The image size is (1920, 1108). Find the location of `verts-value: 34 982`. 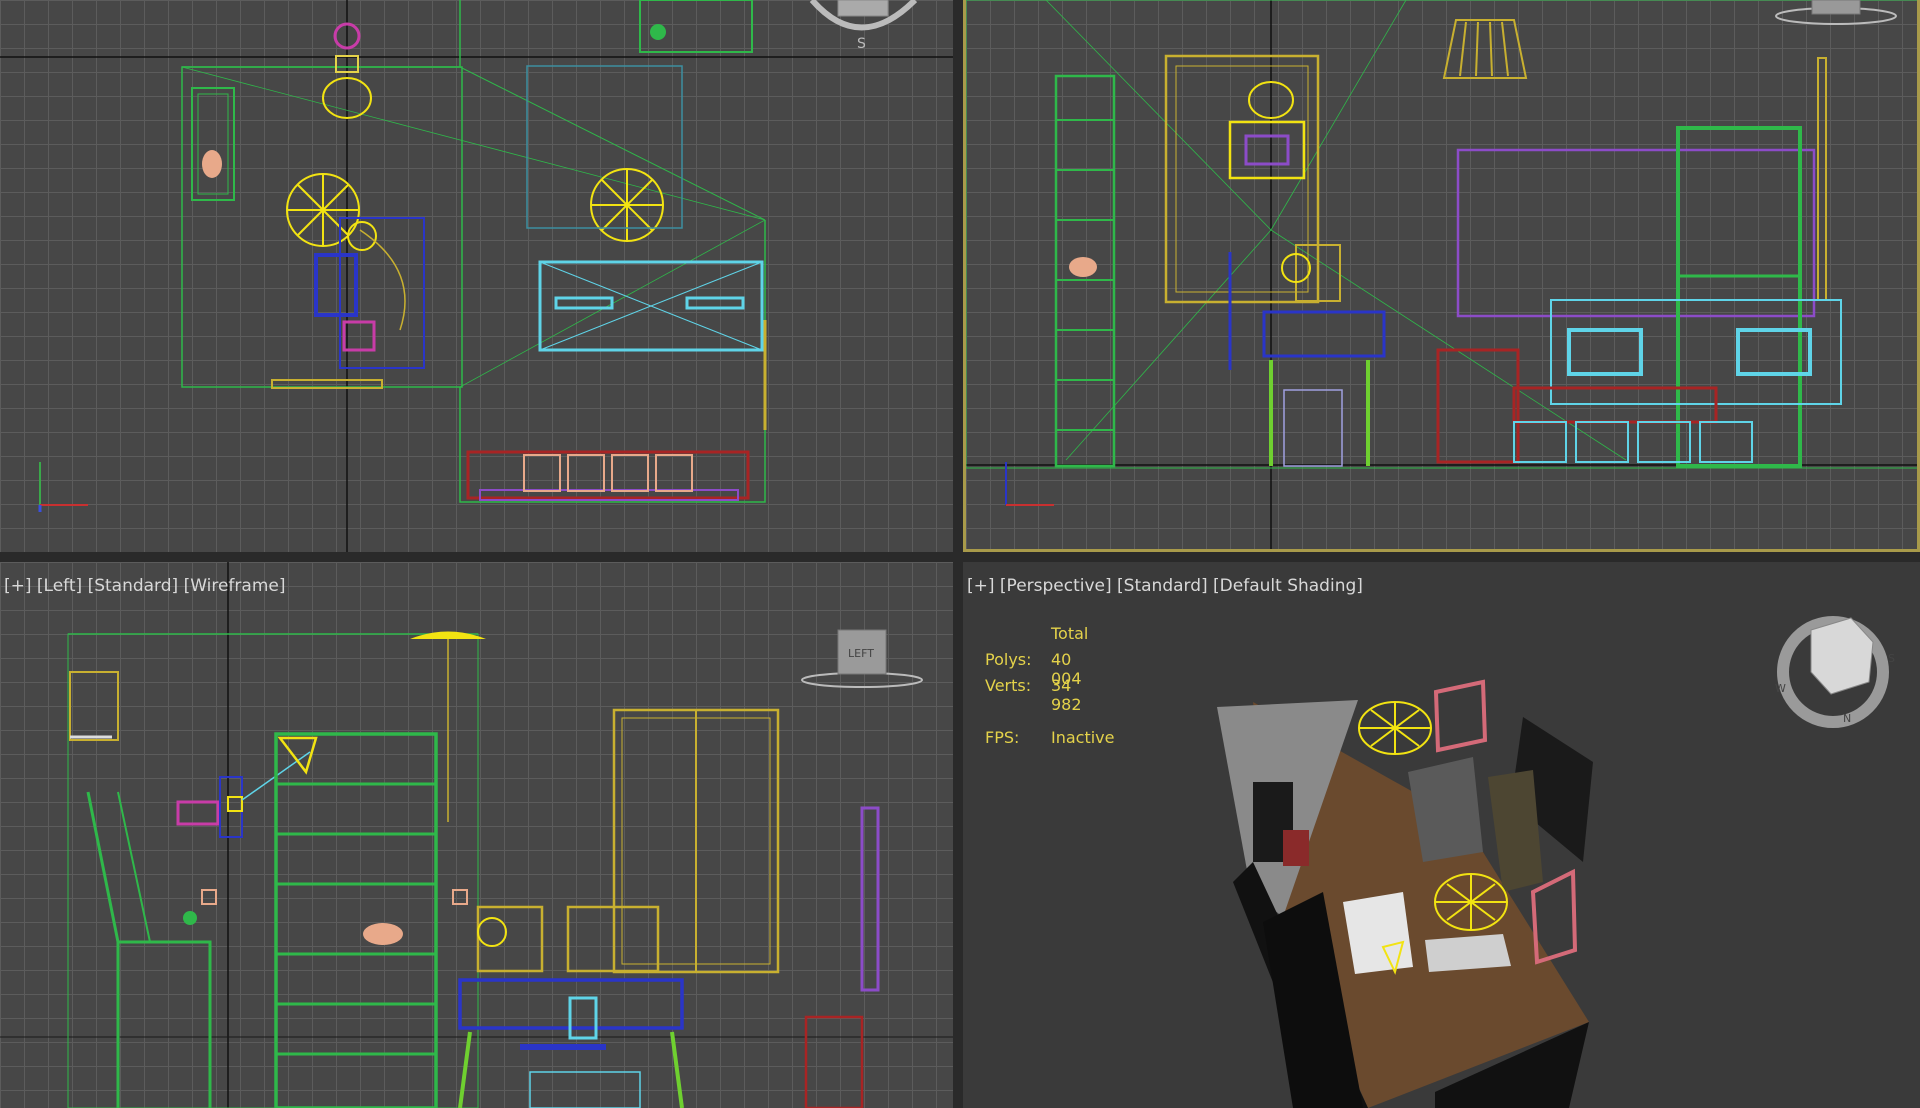

verts-value: 34 982 is located at coordinates (1066, 695).